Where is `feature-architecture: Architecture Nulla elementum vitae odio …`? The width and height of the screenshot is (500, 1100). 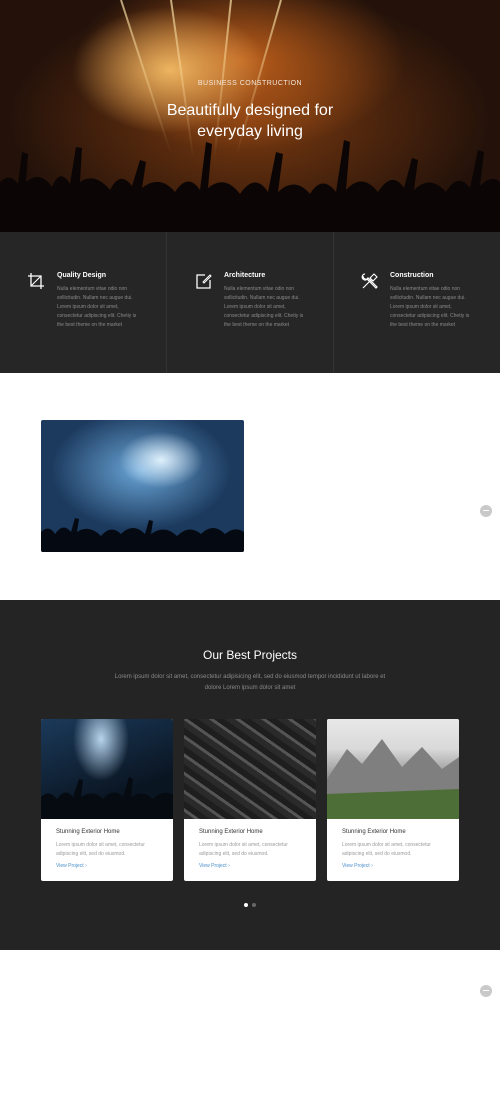
feature-architecture: Architecture Nulla elementum vitae odio … is located at coordinates (249, 302).